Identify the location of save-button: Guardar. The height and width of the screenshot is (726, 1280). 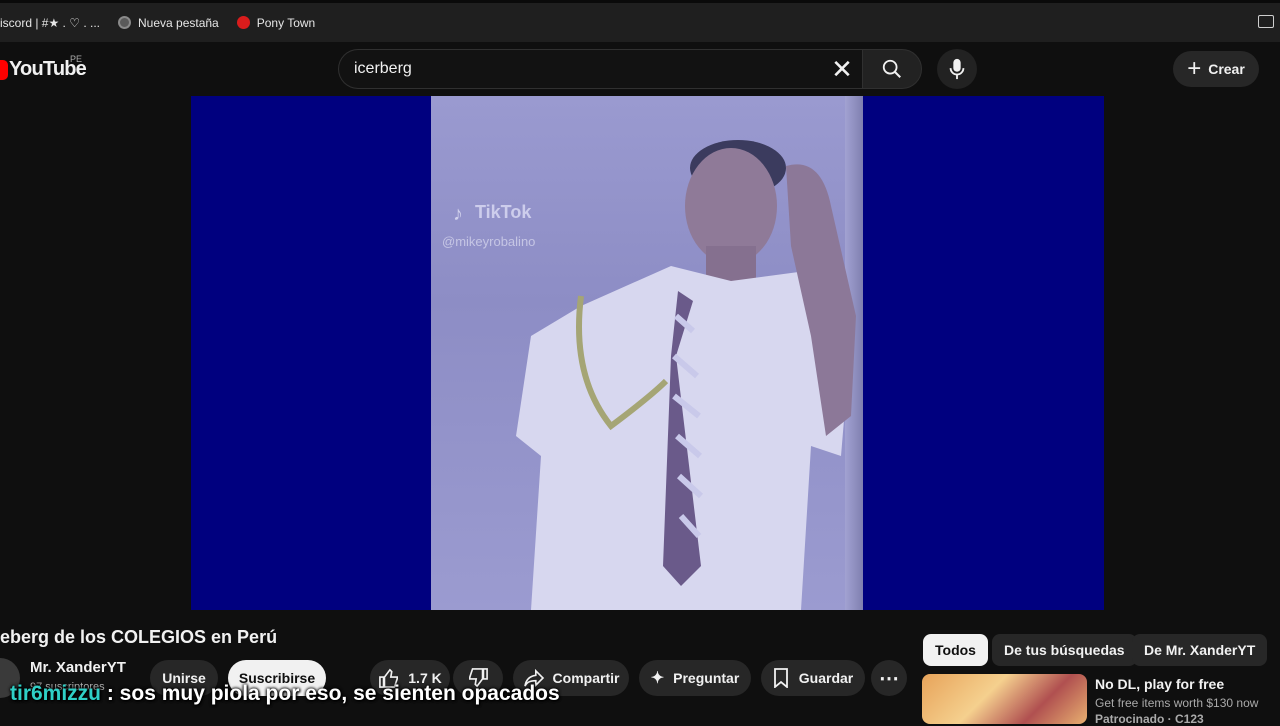
(813, 678).